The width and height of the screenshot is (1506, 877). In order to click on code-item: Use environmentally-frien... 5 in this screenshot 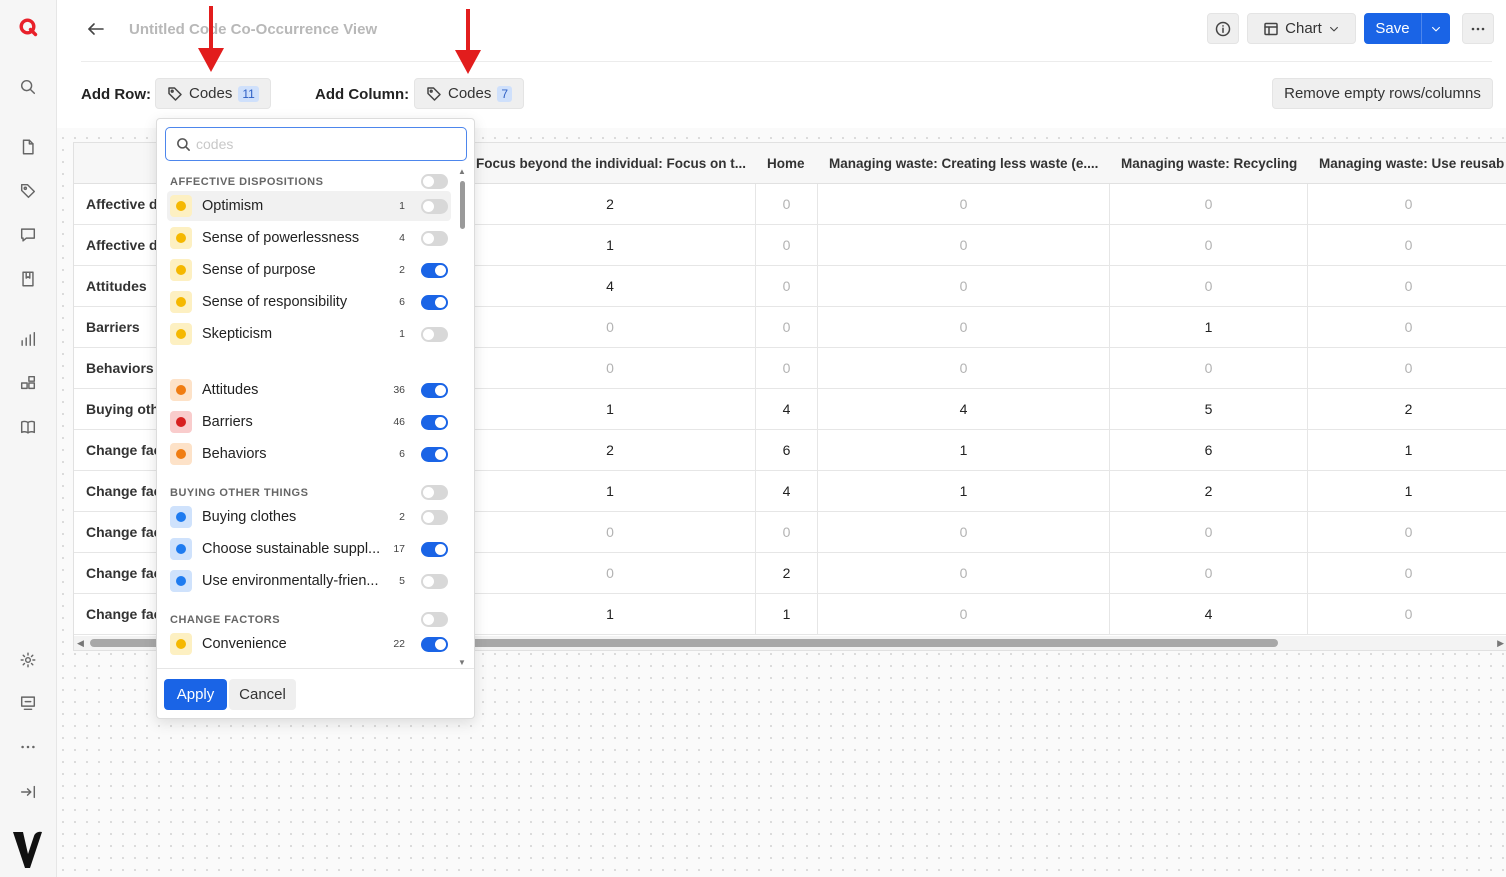, I will do `click(309, 581)`.